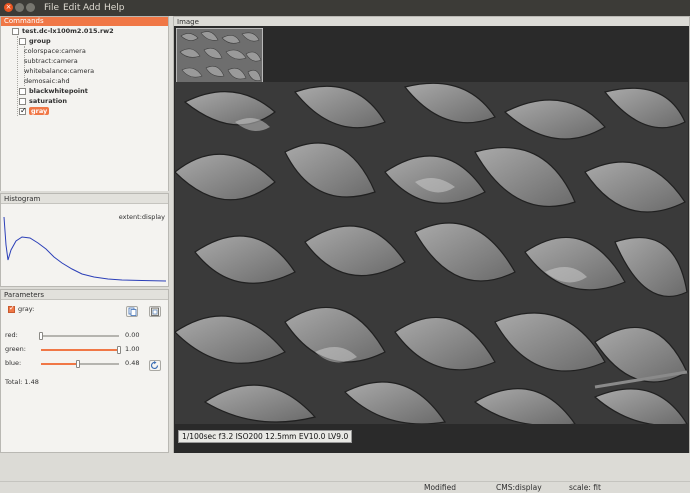  I want to click on tree-item-demosaic: demosaic:ahd, so click(47, 81).